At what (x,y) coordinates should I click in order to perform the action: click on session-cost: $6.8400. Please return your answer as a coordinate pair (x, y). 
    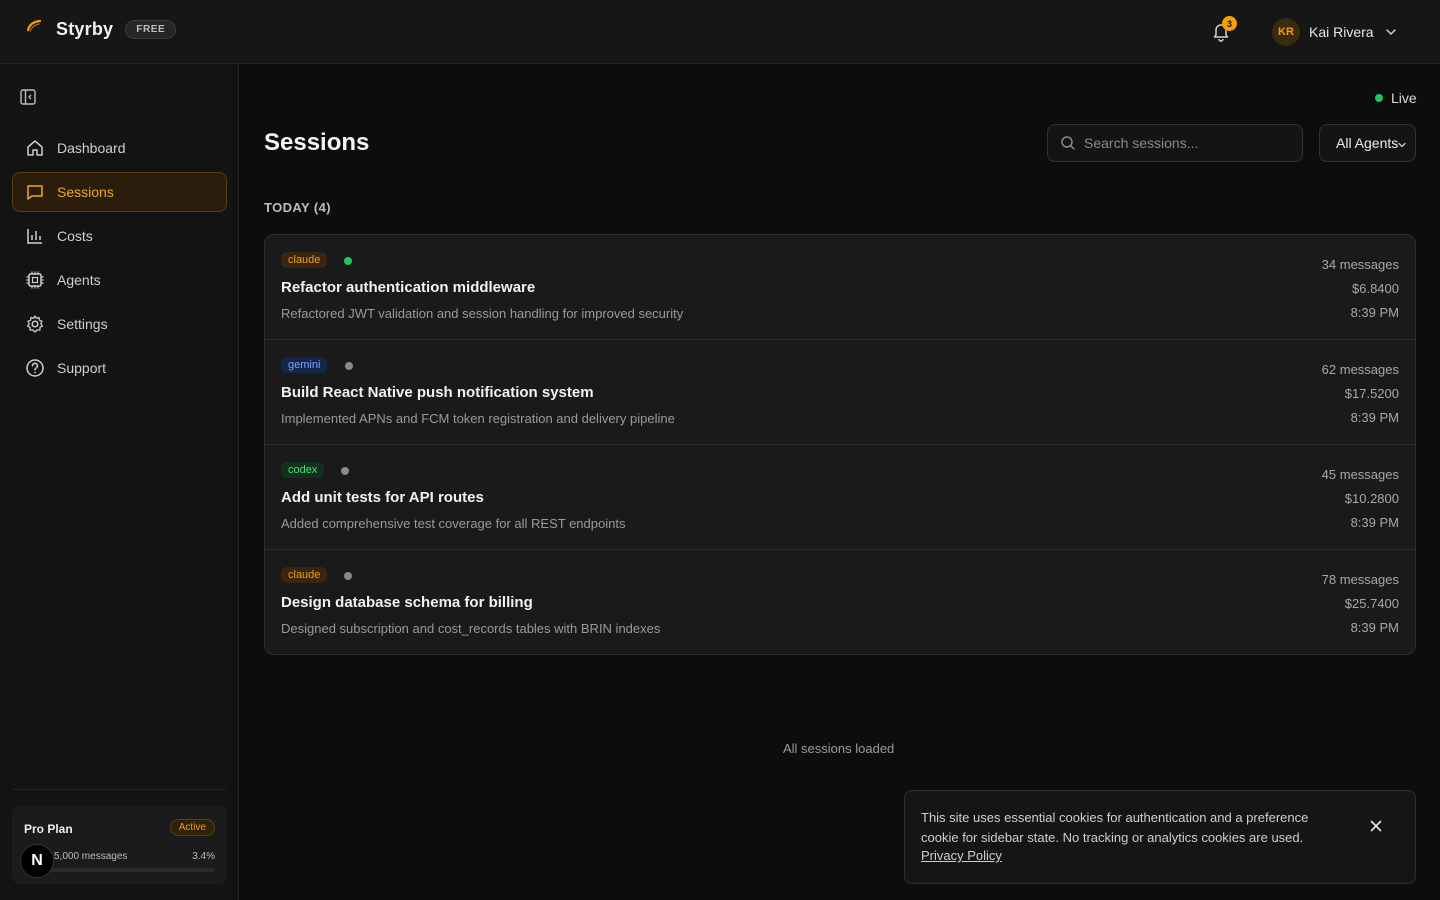
    Looking at the image, I should click on (1375, 288).